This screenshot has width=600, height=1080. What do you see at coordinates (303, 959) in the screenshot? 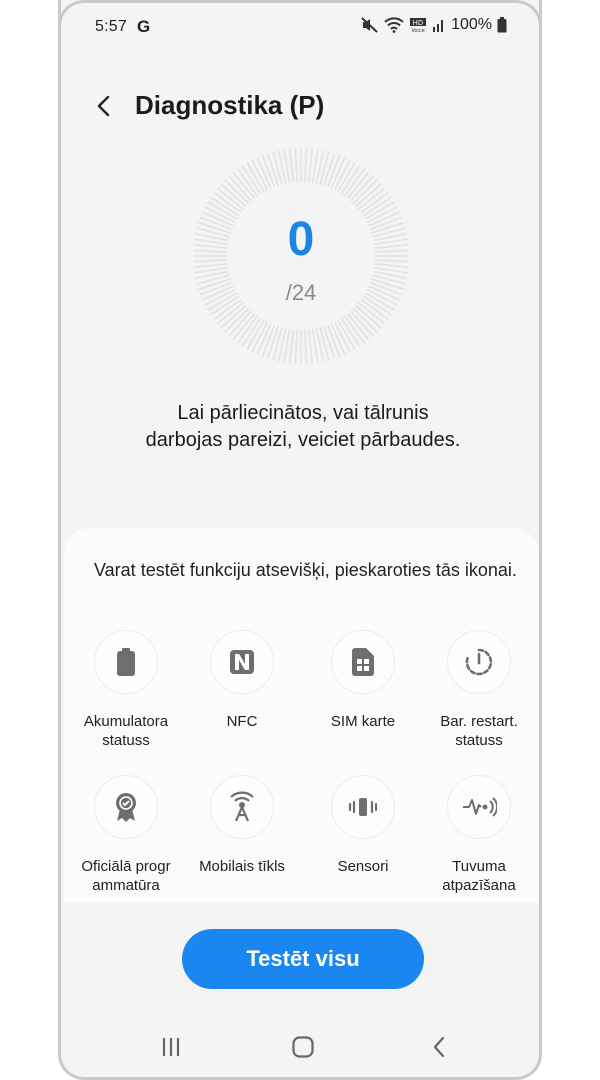
I see `test-all-button: Testēt visu` at bounding box center [303, 959].